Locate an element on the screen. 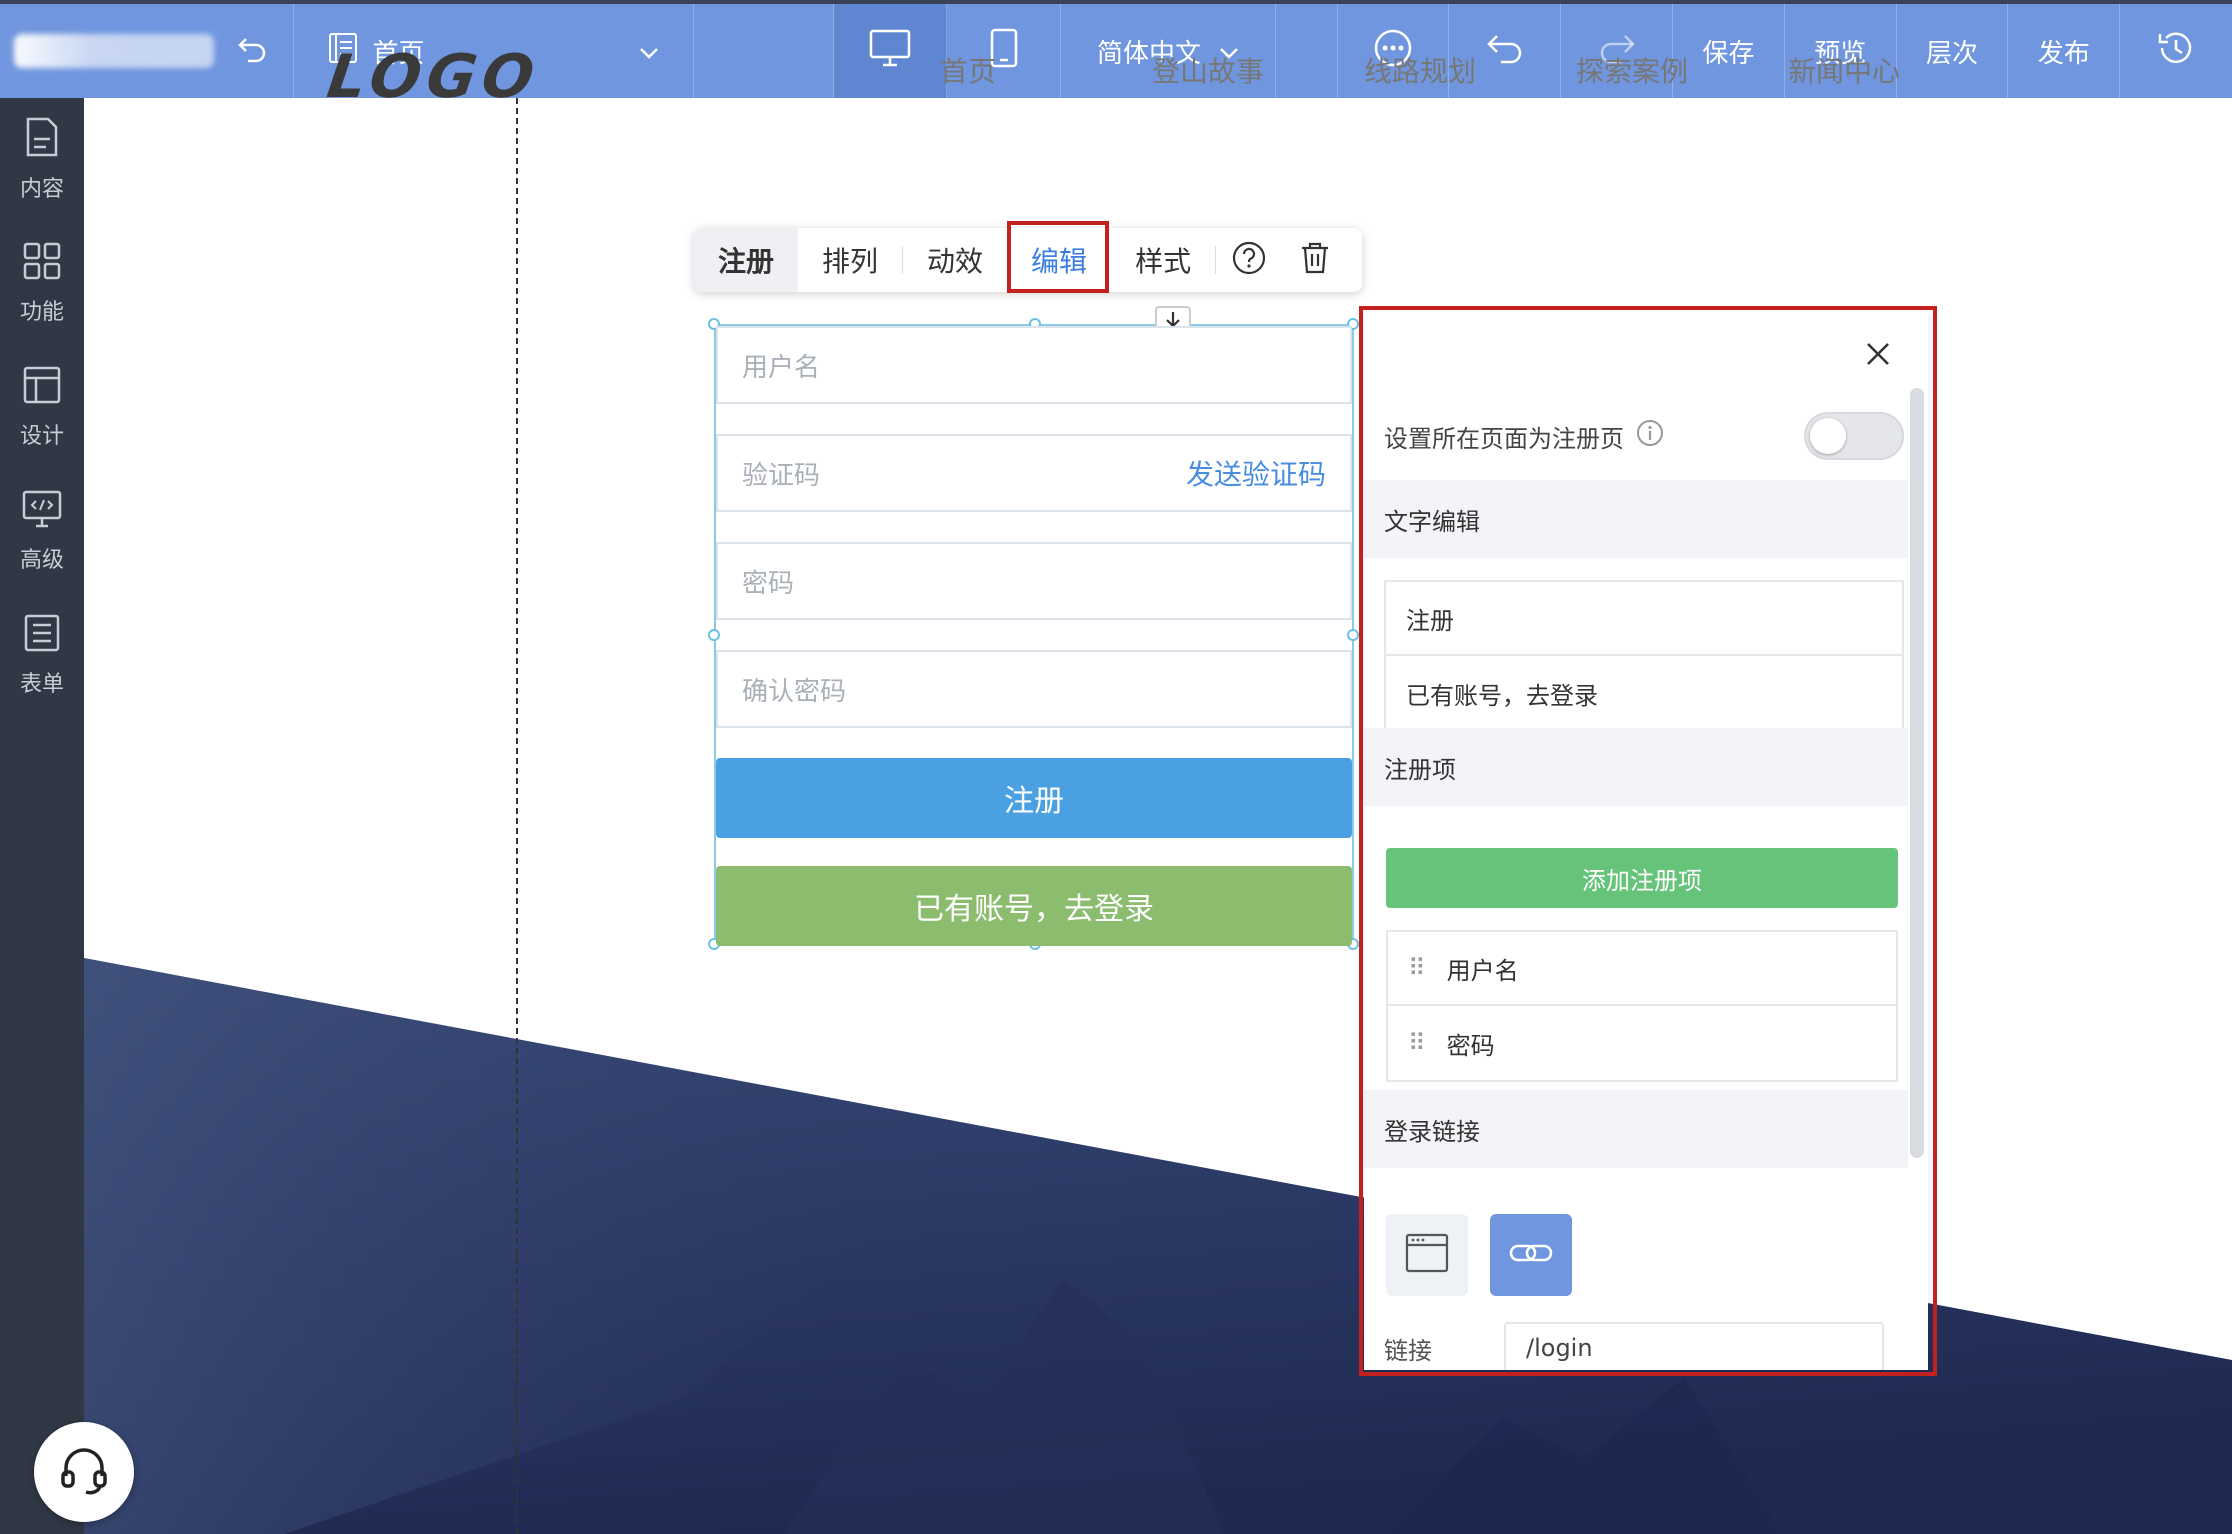  sidebar-item-forms: 表单 is located at coordinates (42, 656).